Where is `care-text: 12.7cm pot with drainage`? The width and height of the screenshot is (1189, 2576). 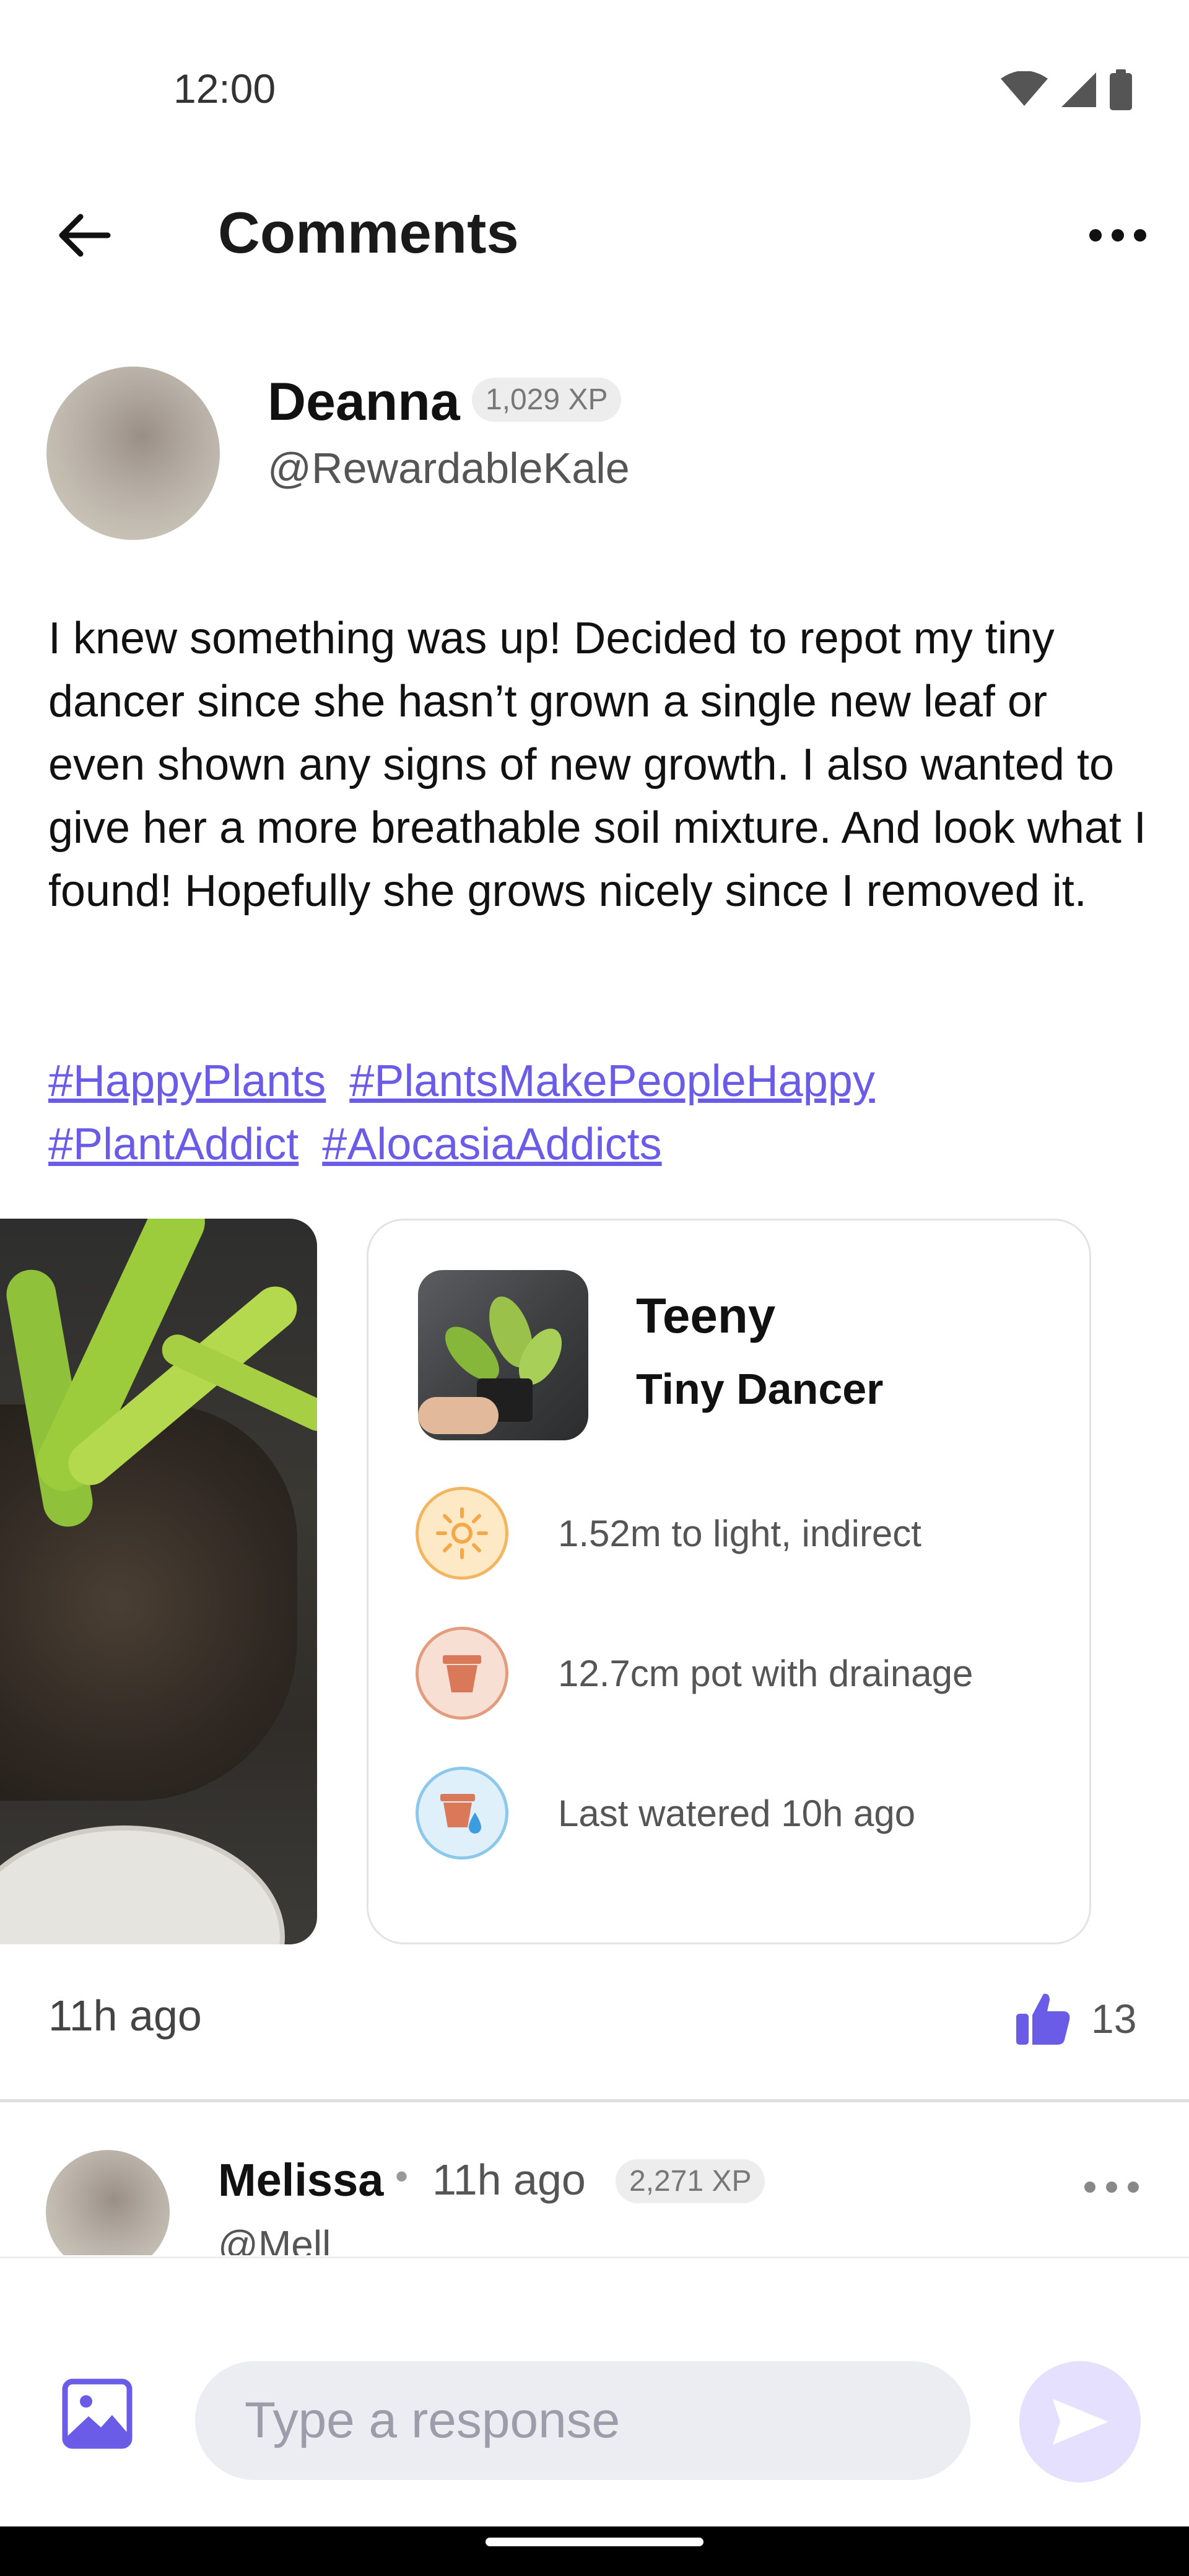
care-text: 12.7cm pot with drainage is located at coordinates (765, 1673).